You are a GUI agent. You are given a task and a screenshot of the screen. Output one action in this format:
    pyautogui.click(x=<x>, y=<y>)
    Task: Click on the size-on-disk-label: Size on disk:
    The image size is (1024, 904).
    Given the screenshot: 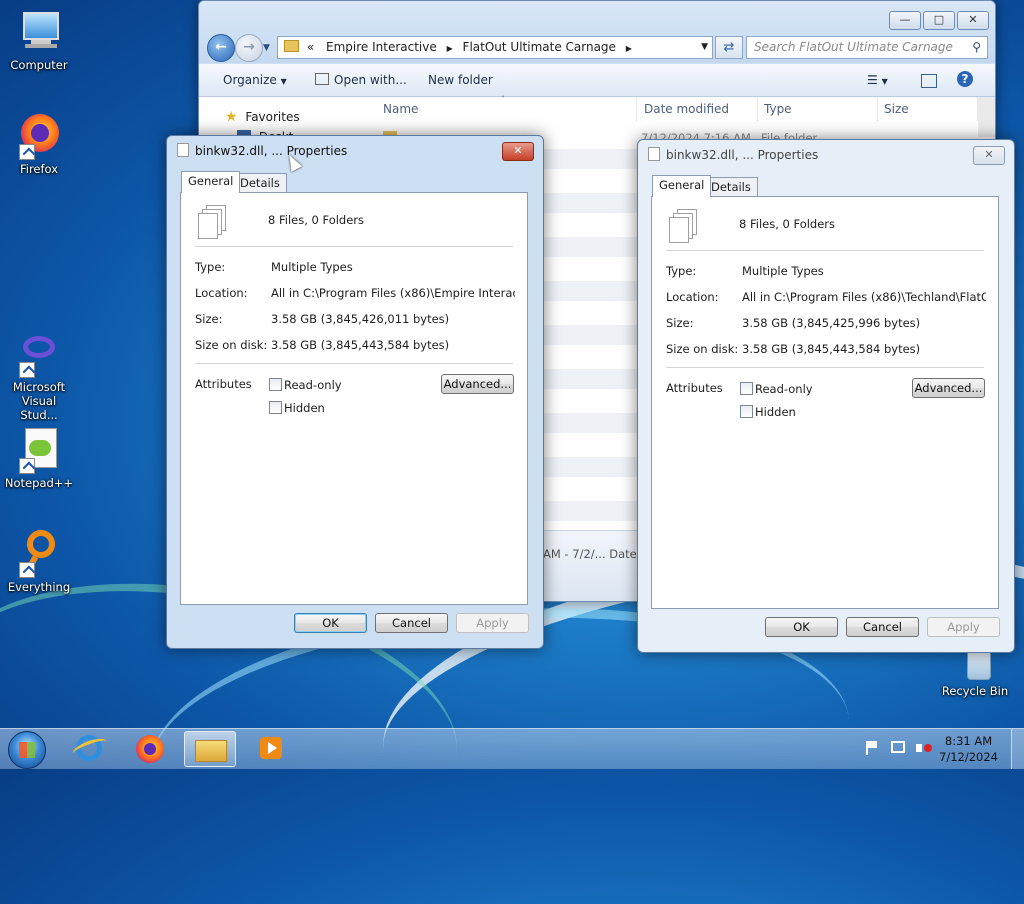 What is the action you would take?
    pyautogui.click(x=702, y=349)
    